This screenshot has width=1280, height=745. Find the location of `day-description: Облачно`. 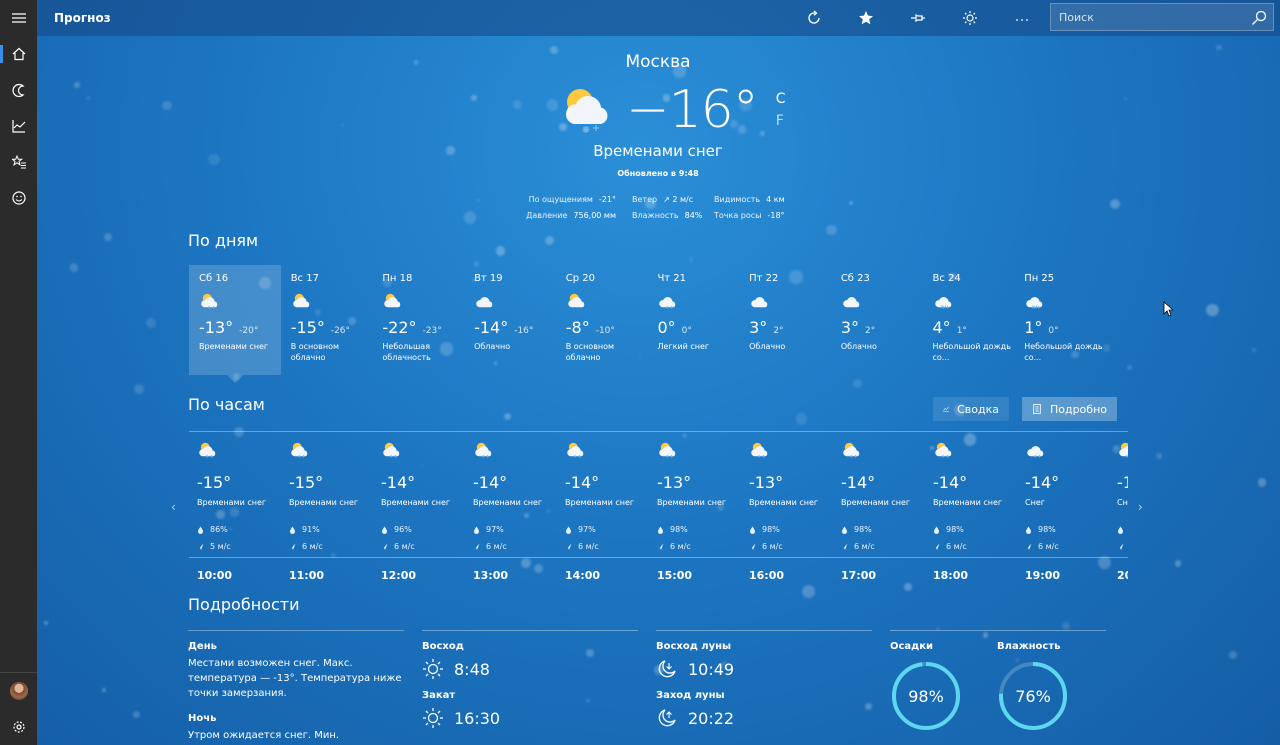

day-description: Облачно is located at coordinates (858, 346).